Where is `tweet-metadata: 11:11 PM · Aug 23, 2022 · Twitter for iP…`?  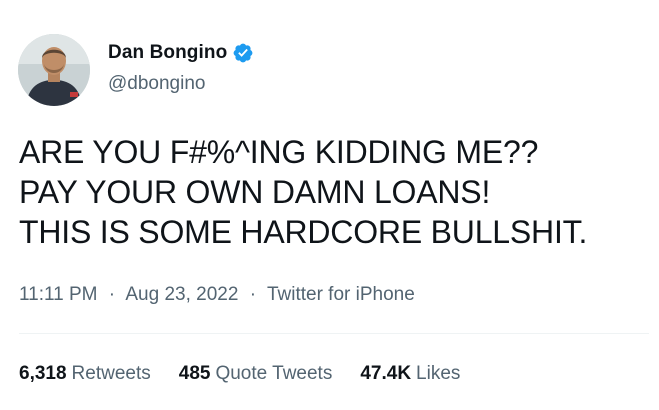 tweet-metadata: 11:11 PM · Aug 23, 2022 · Twitter for iP… is located at coordinates (217, 295).